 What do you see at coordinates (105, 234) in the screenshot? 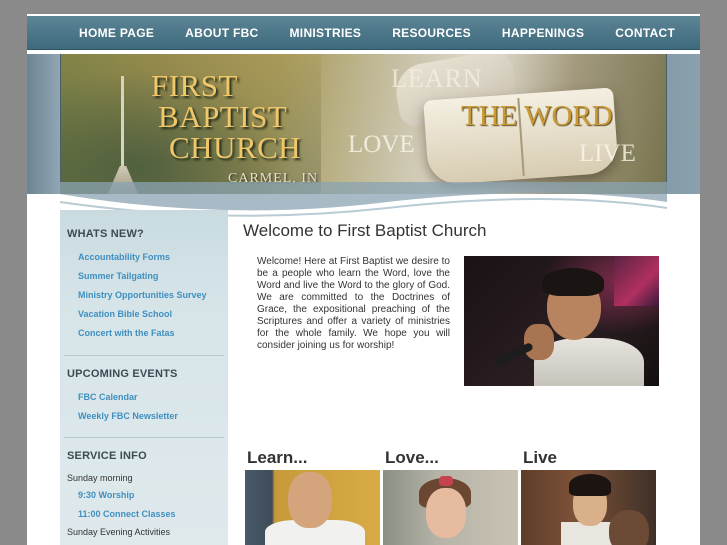
I see `whats-new-heading: WHATS NEW?` at bounding box center [105, 234].